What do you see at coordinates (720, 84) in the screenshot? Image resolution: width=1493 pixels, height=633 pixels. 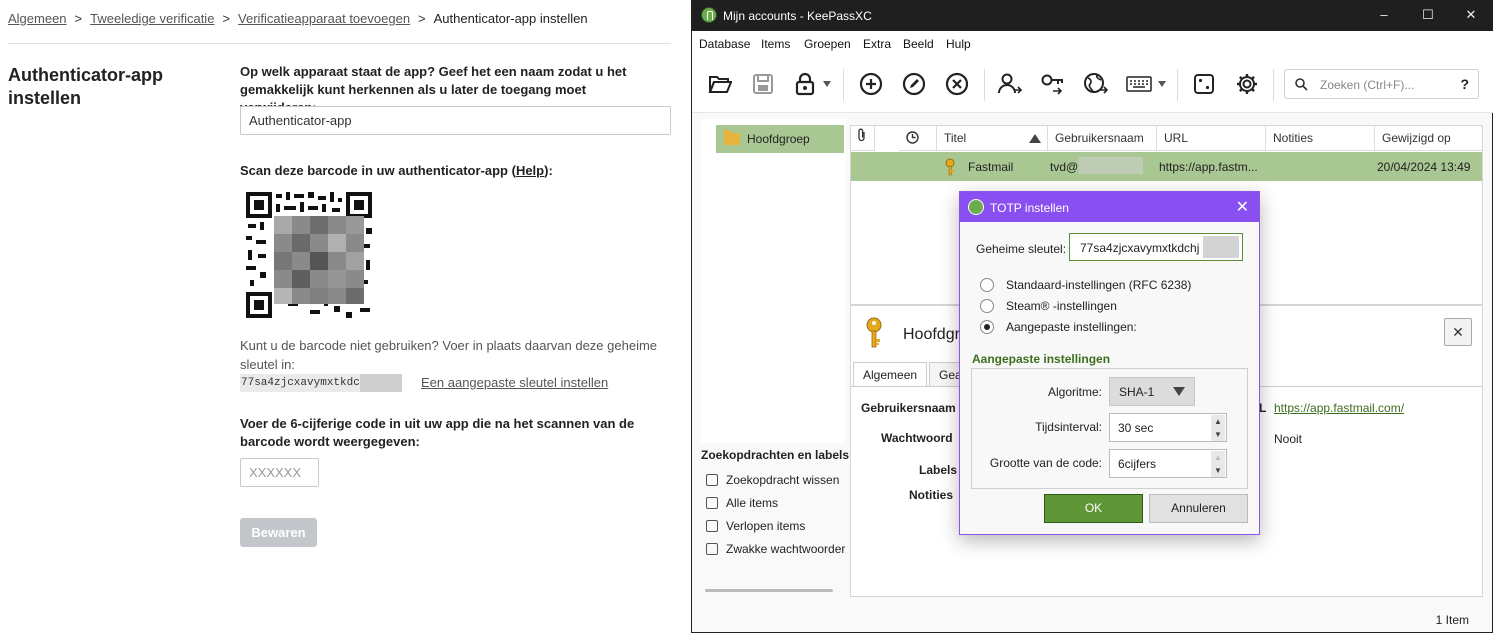 I see `open-database-icon` at bounding box center [720, 84].